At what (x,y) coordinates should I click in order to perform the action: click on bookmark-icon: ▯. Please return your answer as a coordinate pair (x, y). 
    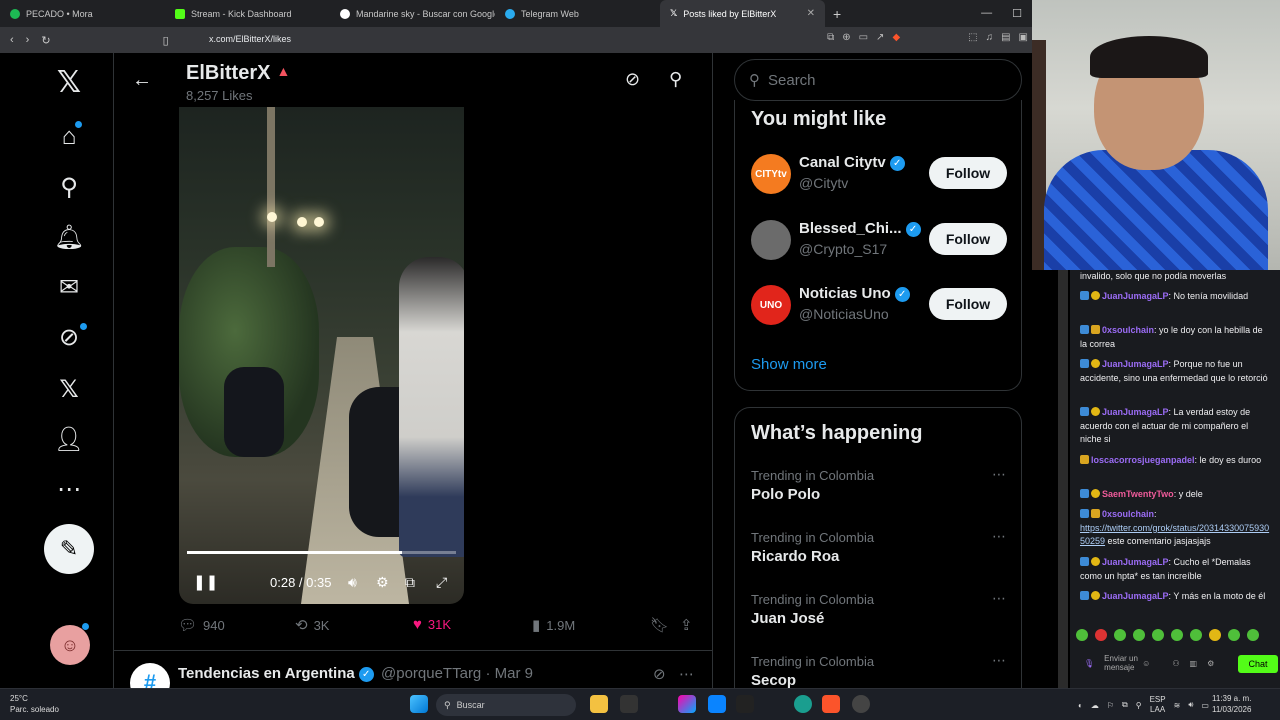
    Looking at the image, I should click on (166, 40).